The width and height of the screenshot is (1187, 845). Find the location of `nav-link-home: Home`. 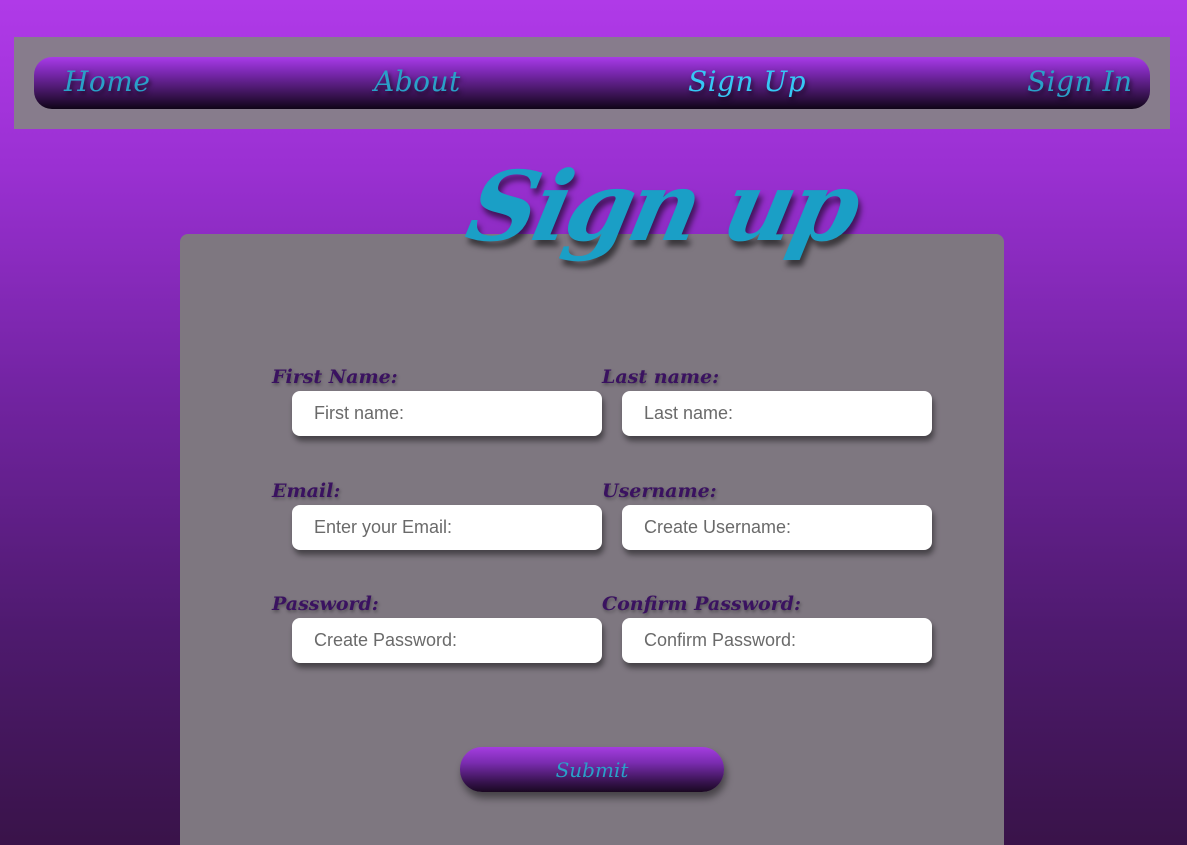

nav-link-home: Home is located at coordinates (107, 81).